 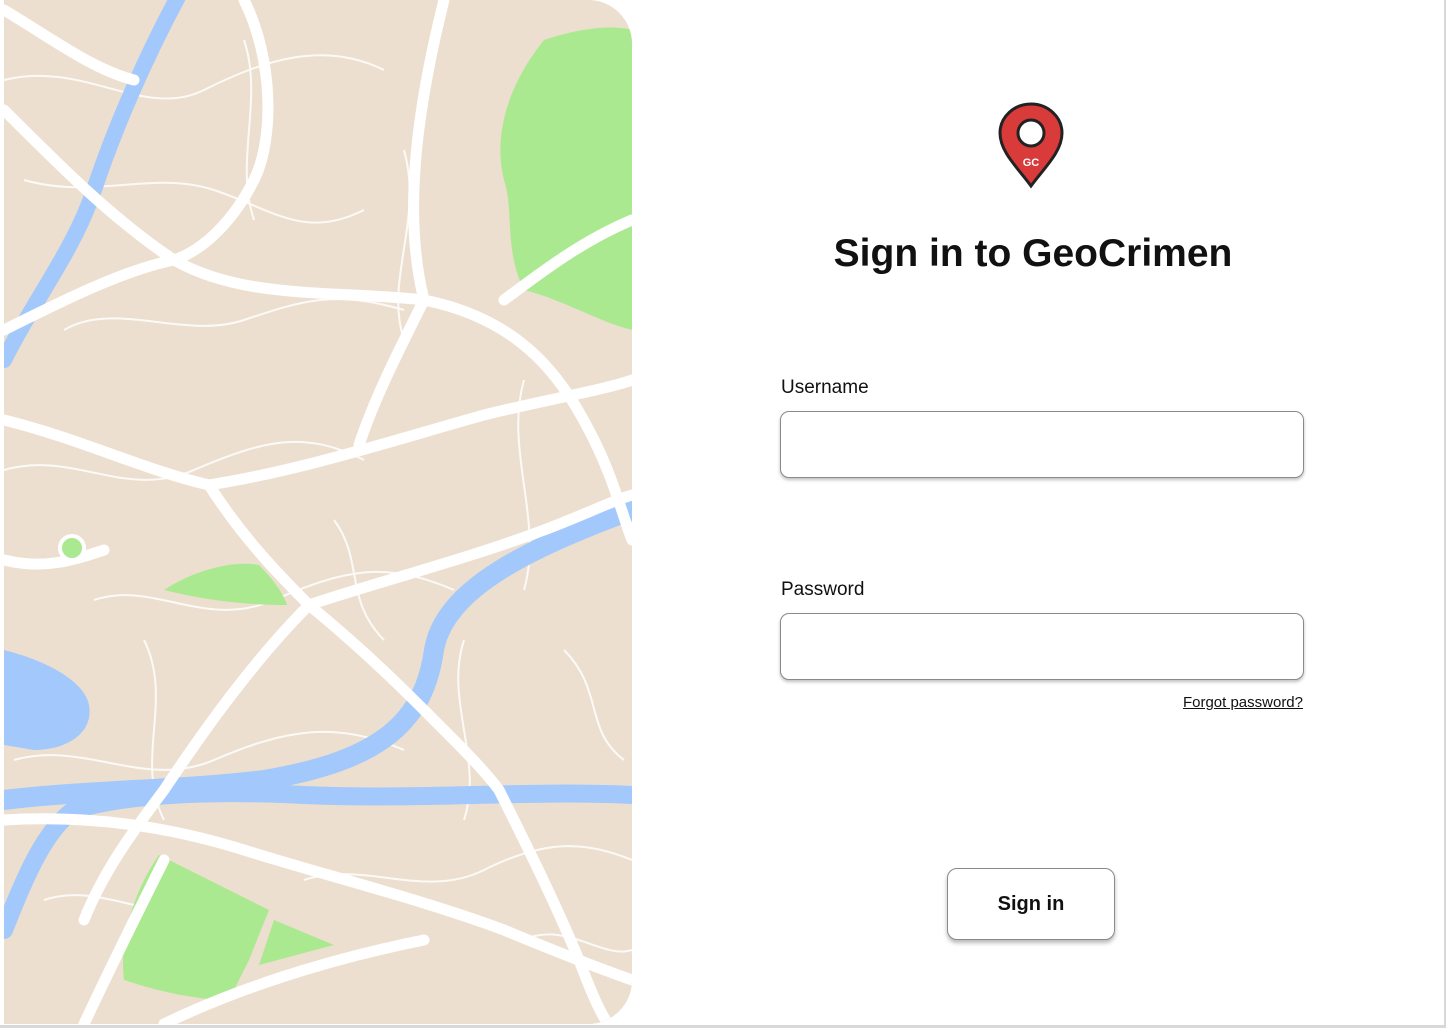 I want to click on forgot-password-link: Forgot password?, so click(x=1201, y=702).